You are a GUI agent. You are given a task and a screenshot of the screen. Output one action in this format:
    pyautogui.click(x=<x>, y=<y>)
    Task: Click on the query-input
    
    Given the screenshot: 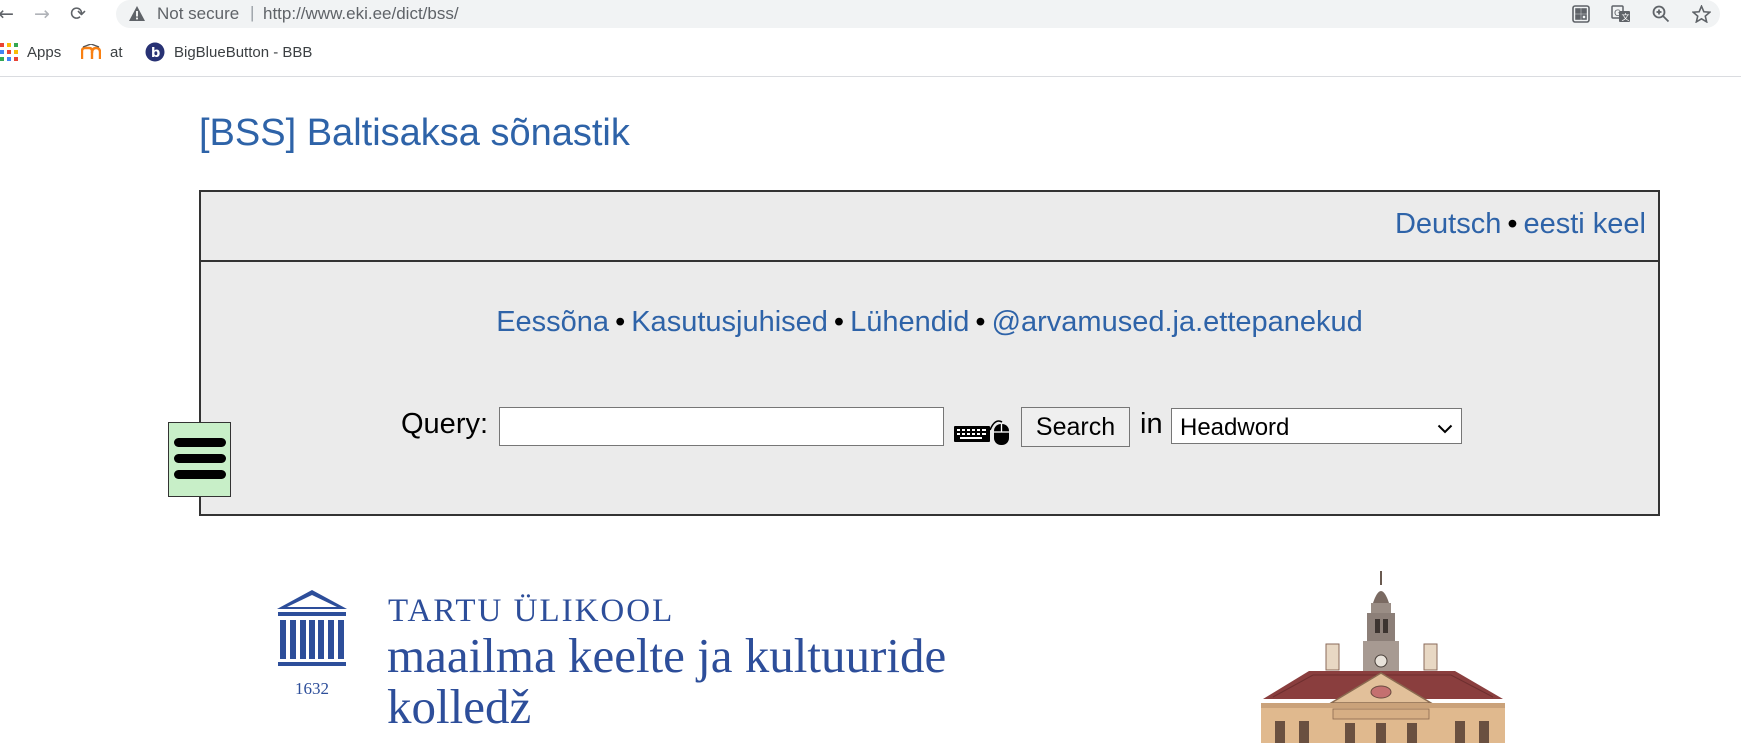 What is the action you would take?
    pyautogui.click(x=721, y=426)
    